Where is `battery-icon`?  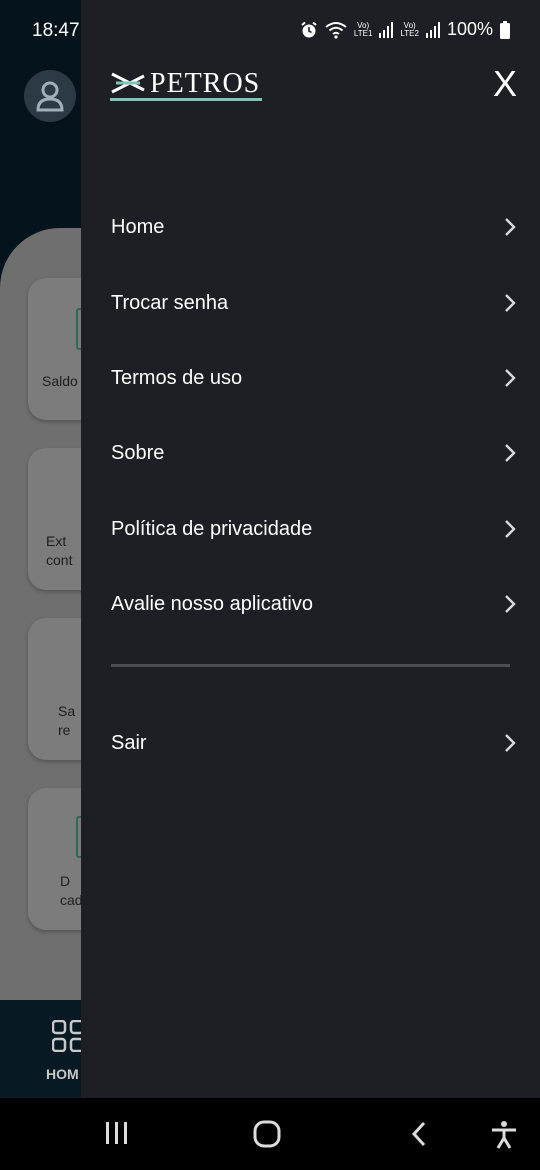
battery-icon is located at coordinates (505, 29).